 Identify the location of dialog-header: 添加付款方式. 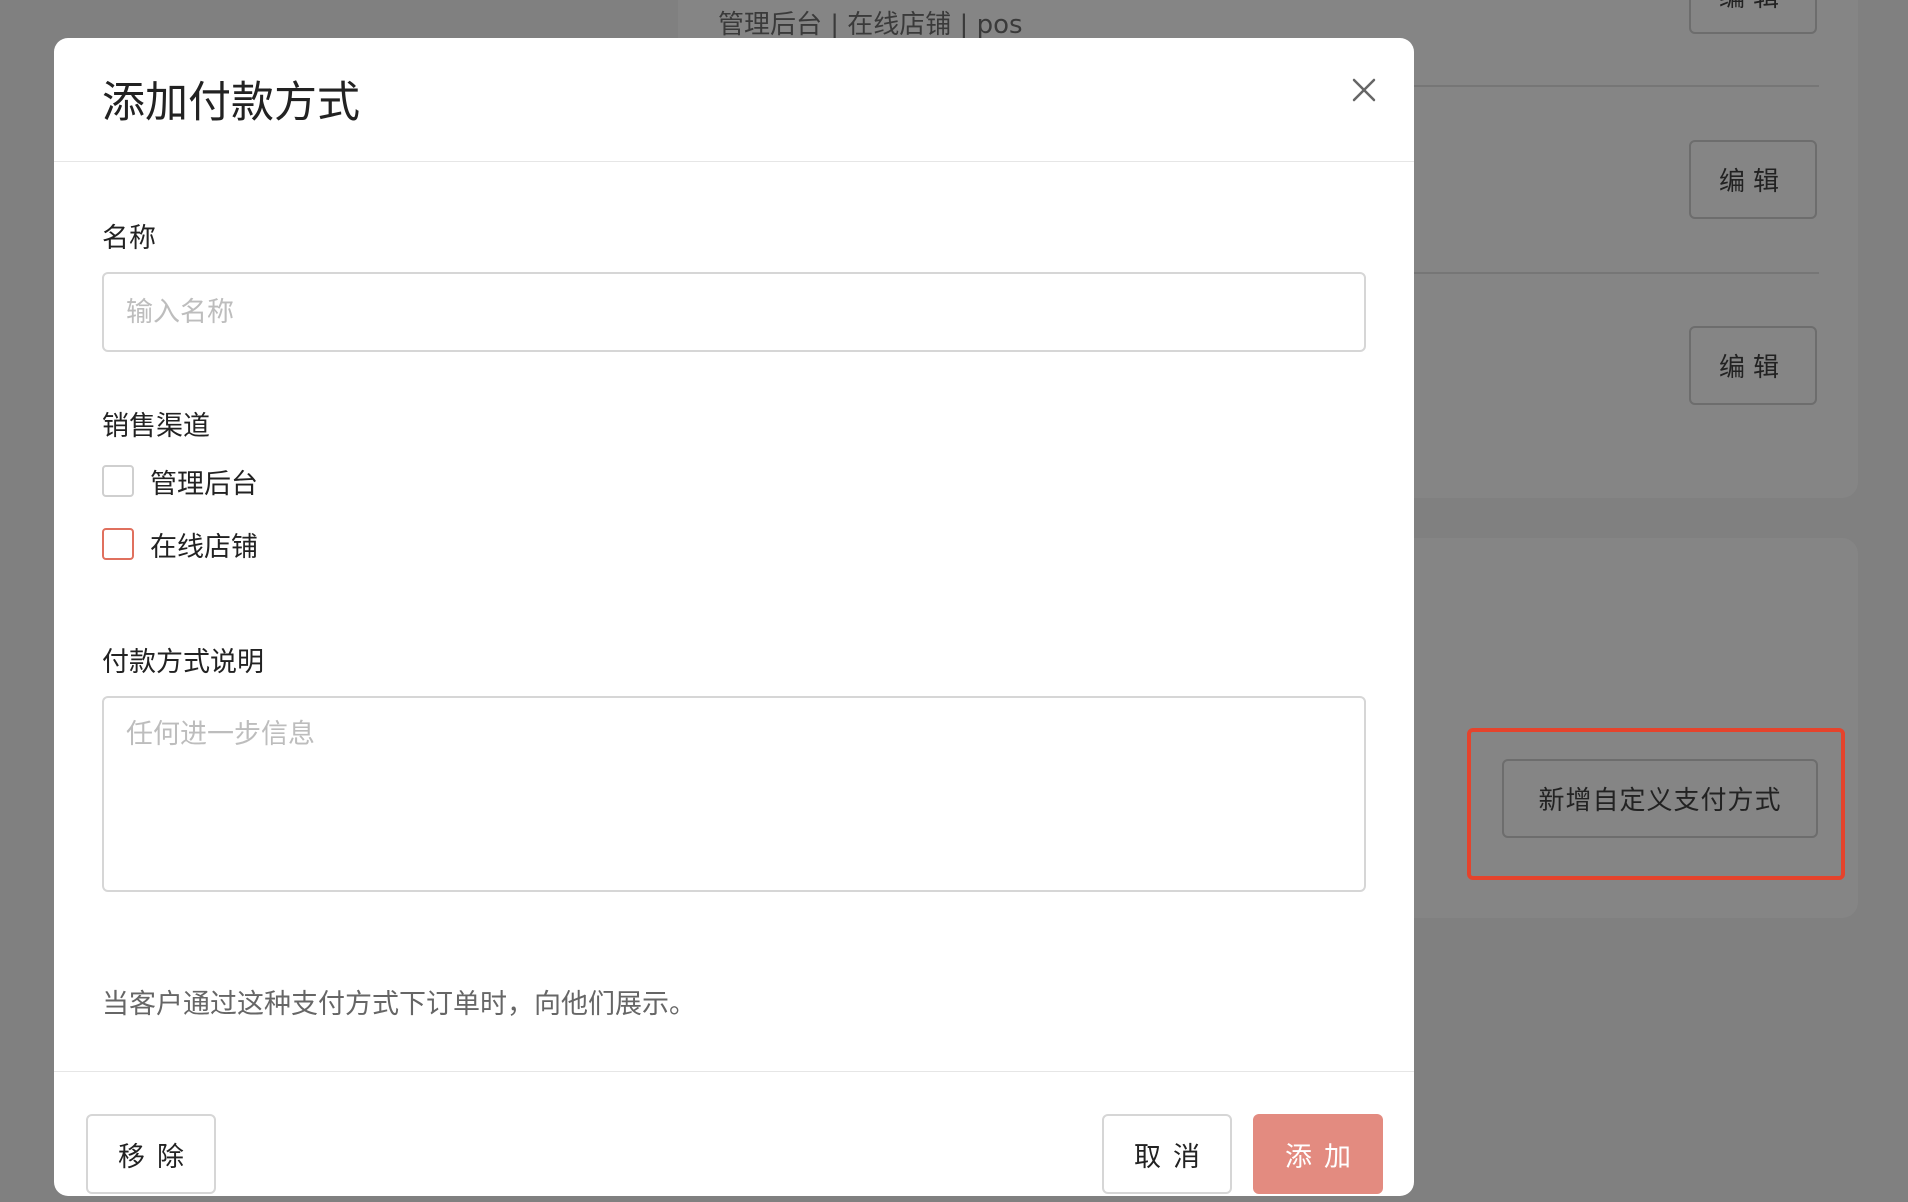
(734, 100).